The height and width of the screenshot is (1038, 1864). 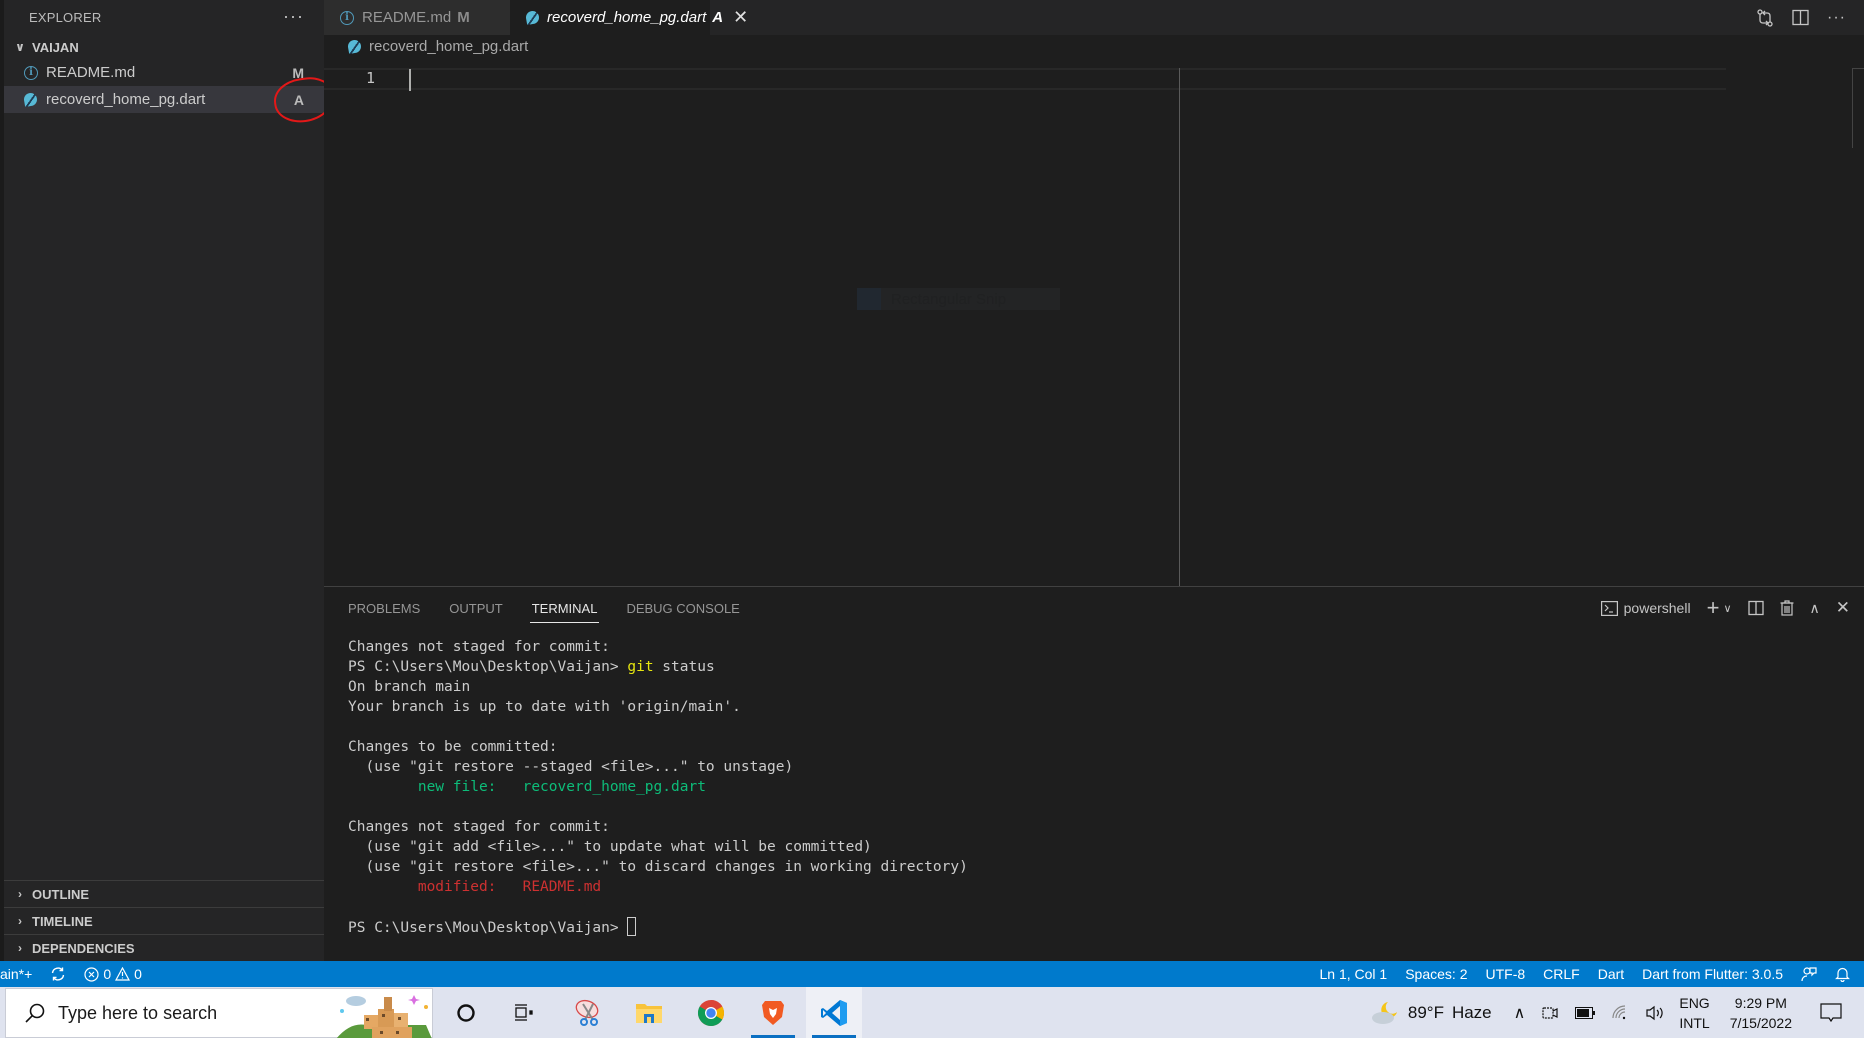 What do you see at coordinates (16, 974) in the screenshot?
I see `git-branch: ain*+` at bounding box center [16, 974].